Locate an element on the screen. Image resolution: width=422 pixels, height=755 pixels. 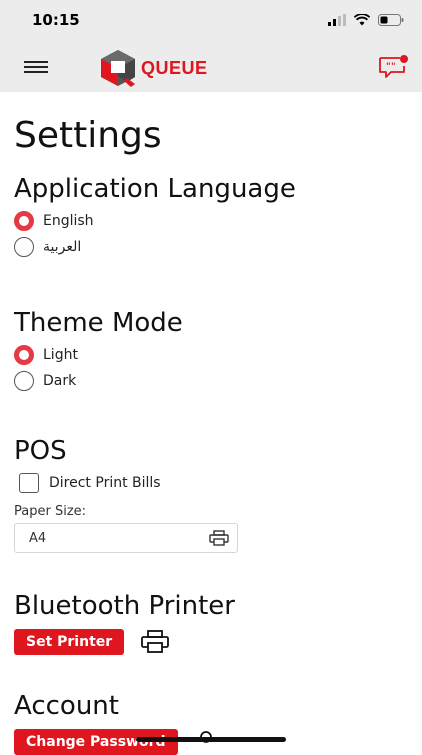
chat-notification-icon: " " is located at coordinates (393, 67).